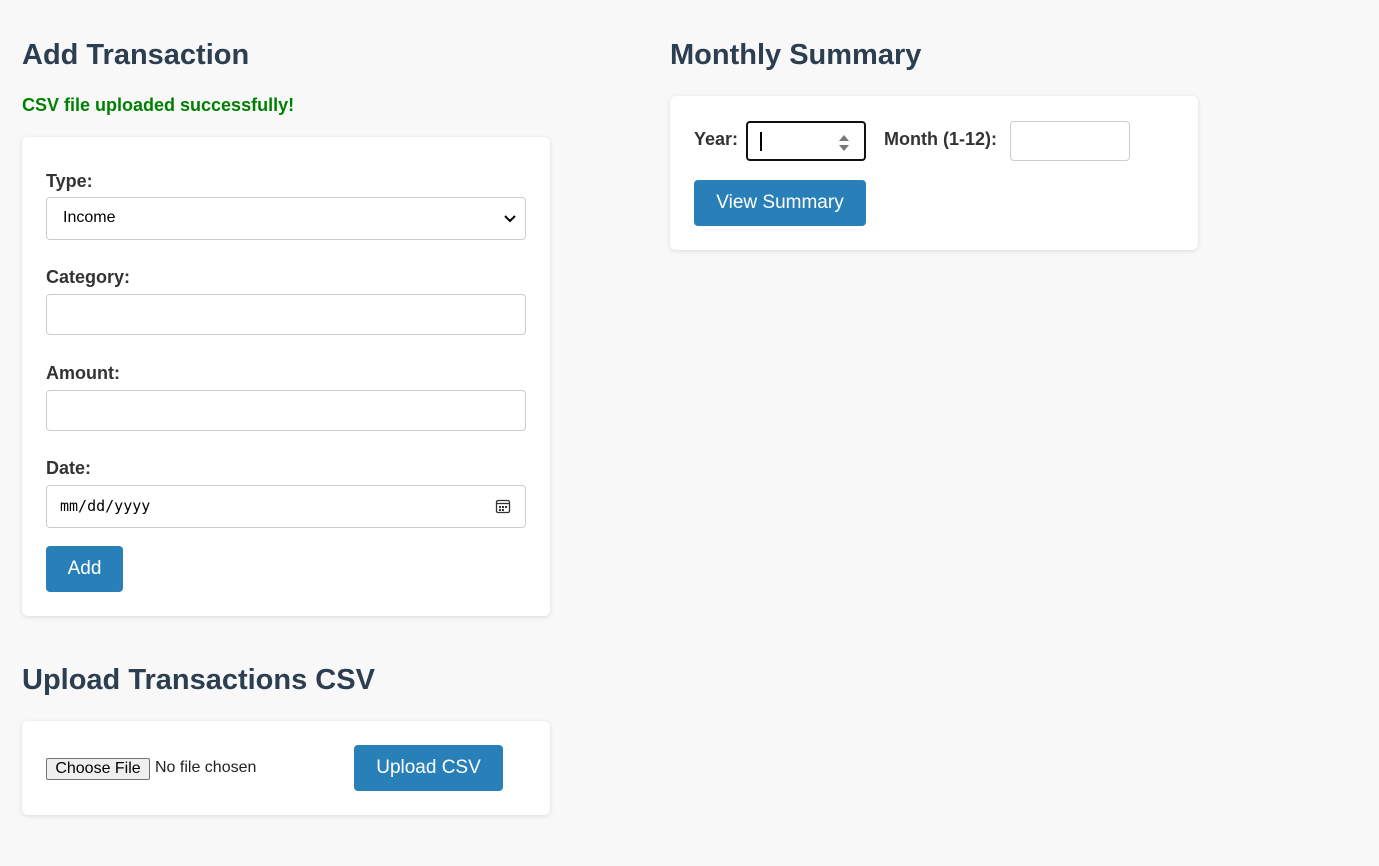  Describe the element at coordinates (89, 217) in the screenshot. I see `type-select-value: Income` at that location.